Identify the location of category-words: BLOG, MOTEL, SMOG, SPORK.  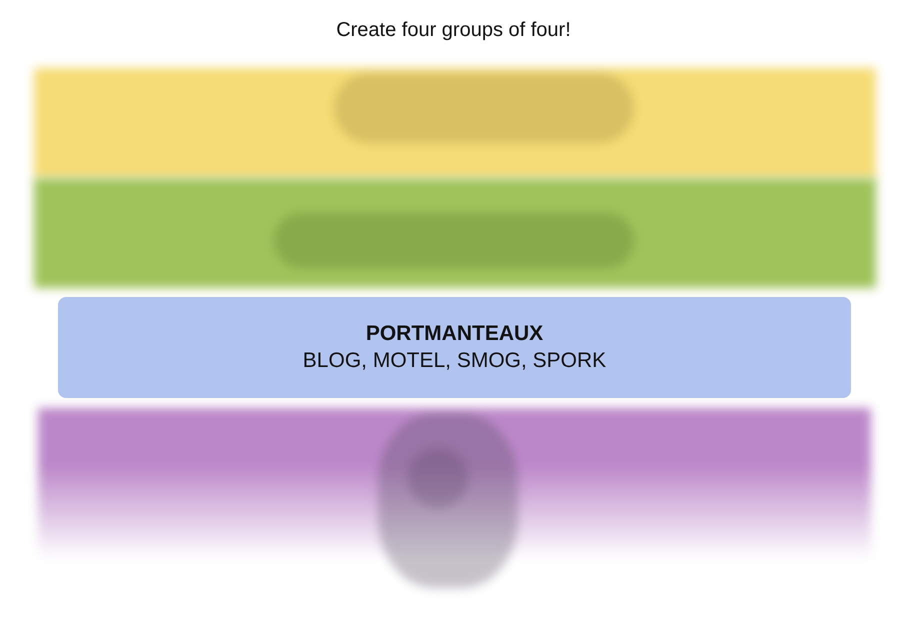
(454, 361).